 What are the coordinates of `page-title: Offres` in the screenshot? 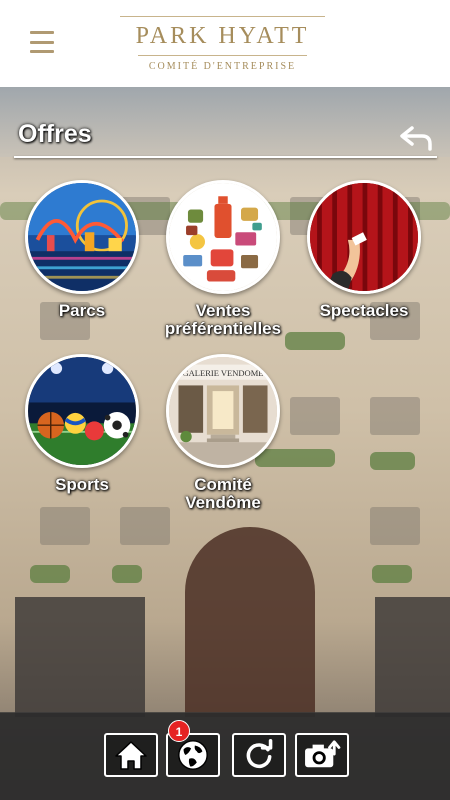 It's located at (55, 134).